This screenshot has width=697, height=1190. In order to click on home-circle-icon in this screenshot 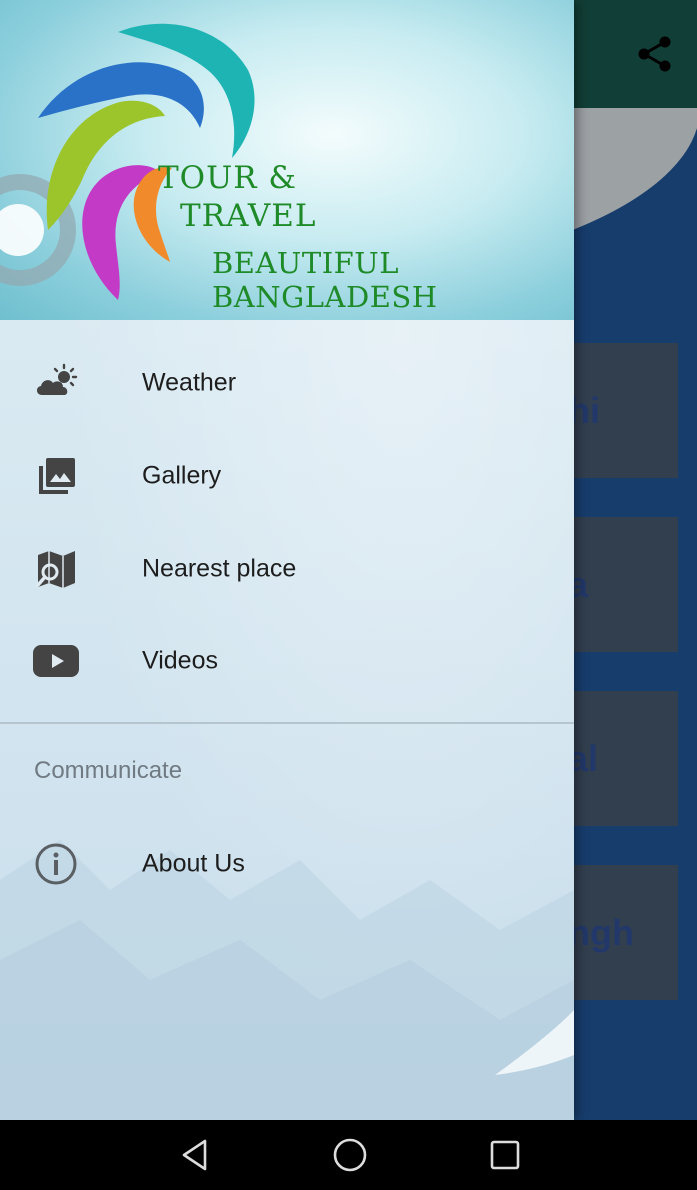, I will do `click(350, 1155)`.